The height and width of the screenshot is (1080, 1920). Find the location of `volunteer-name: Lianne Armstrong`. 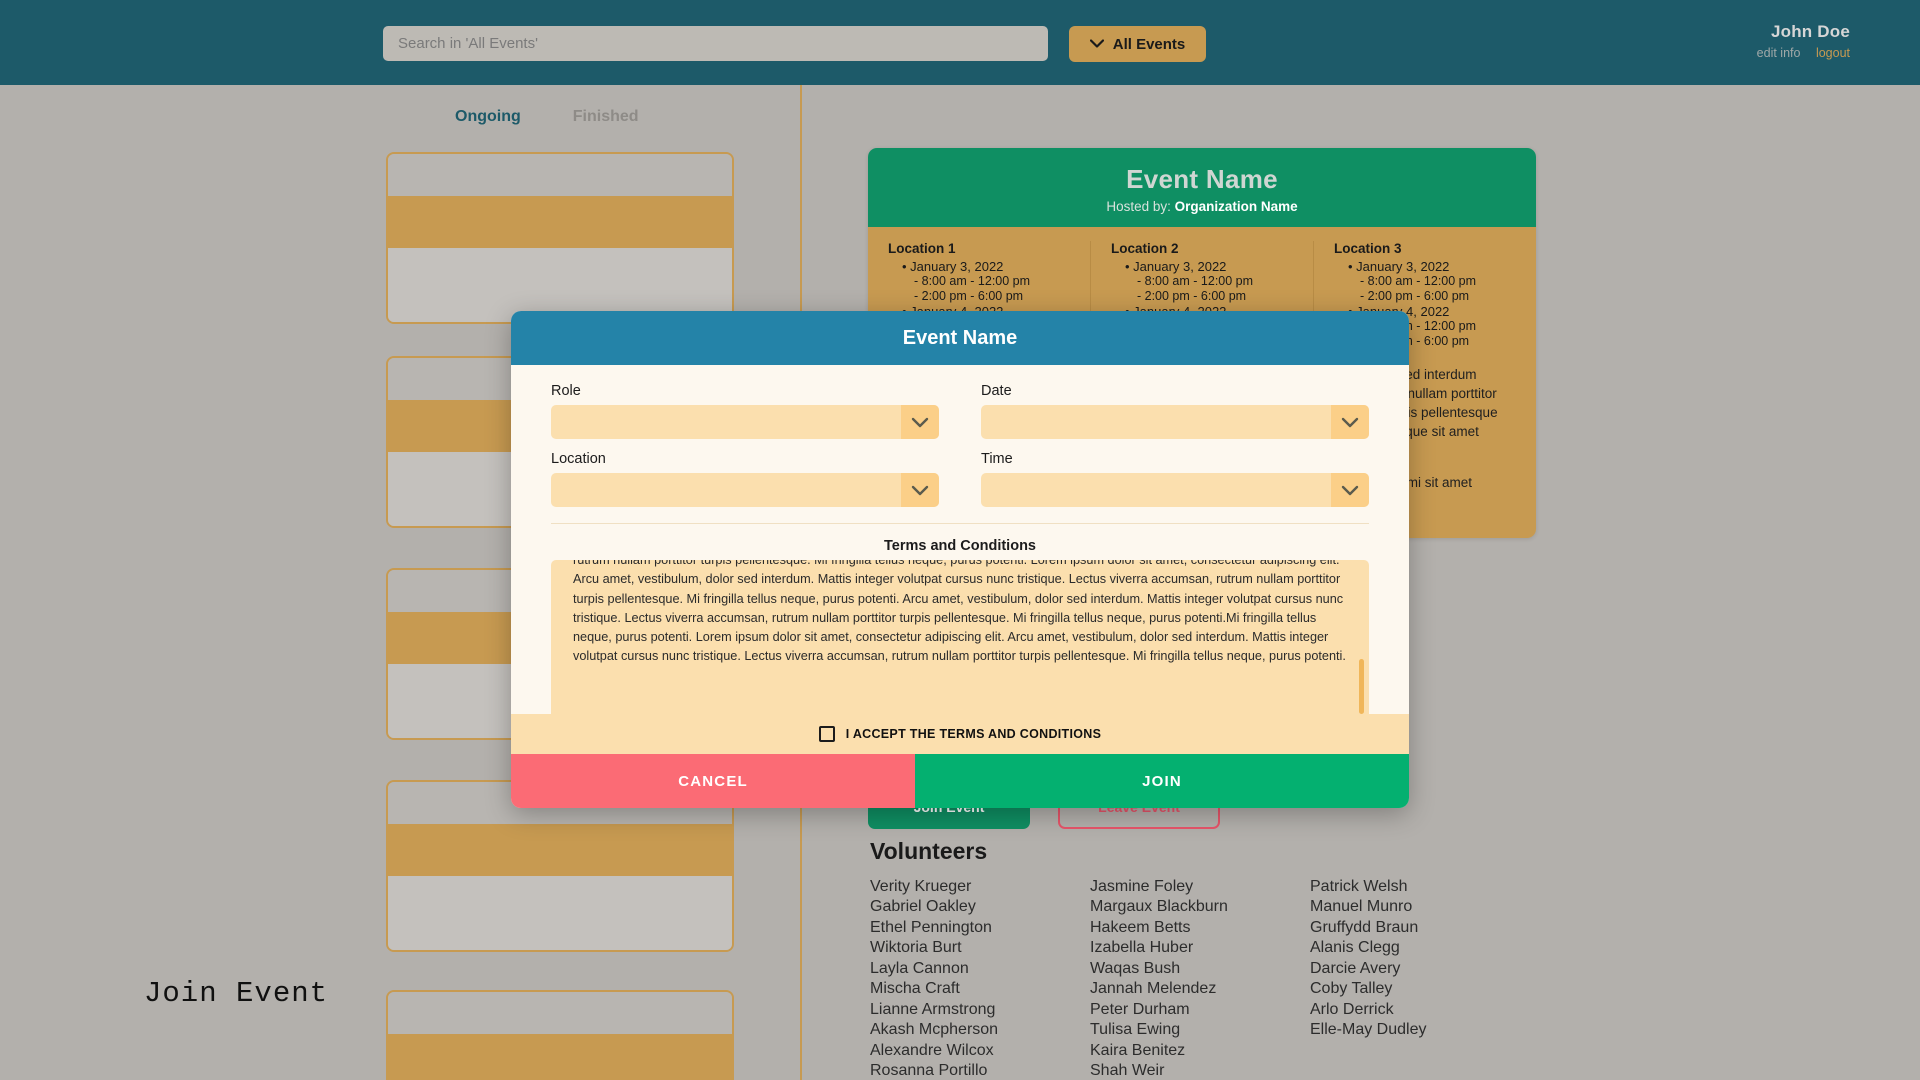

volunteer-name: Lianne Armstrong is located at coordinates (933, 1009).